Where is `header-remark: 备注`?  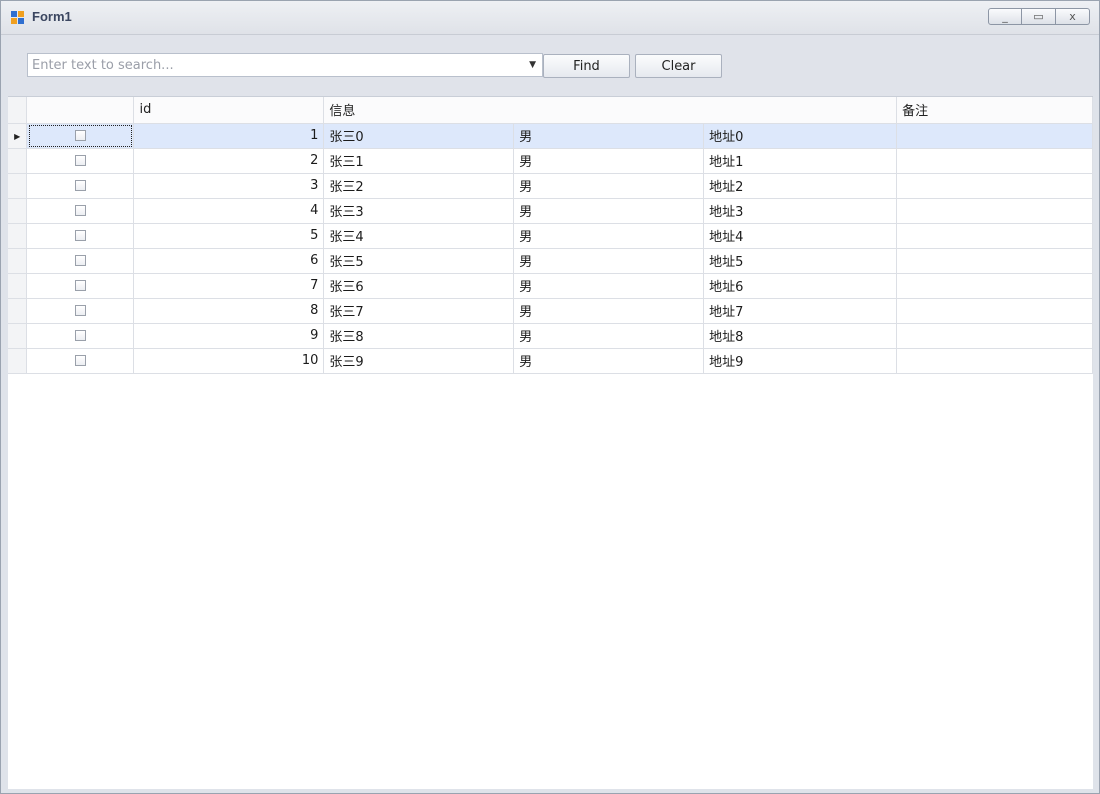
header-remark: 备注 is located at coordinates (994, 110).